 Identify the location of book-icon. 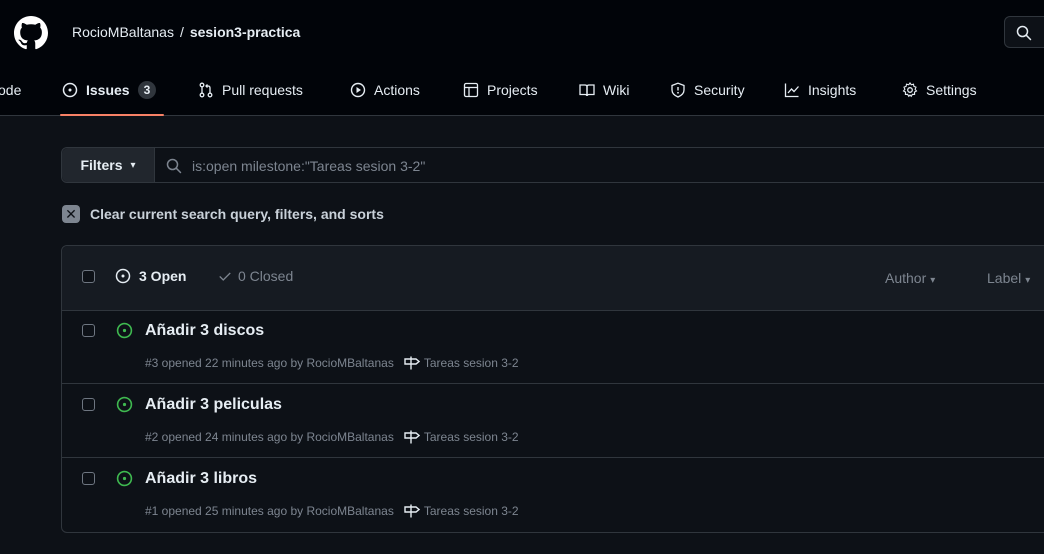
(587, 90).